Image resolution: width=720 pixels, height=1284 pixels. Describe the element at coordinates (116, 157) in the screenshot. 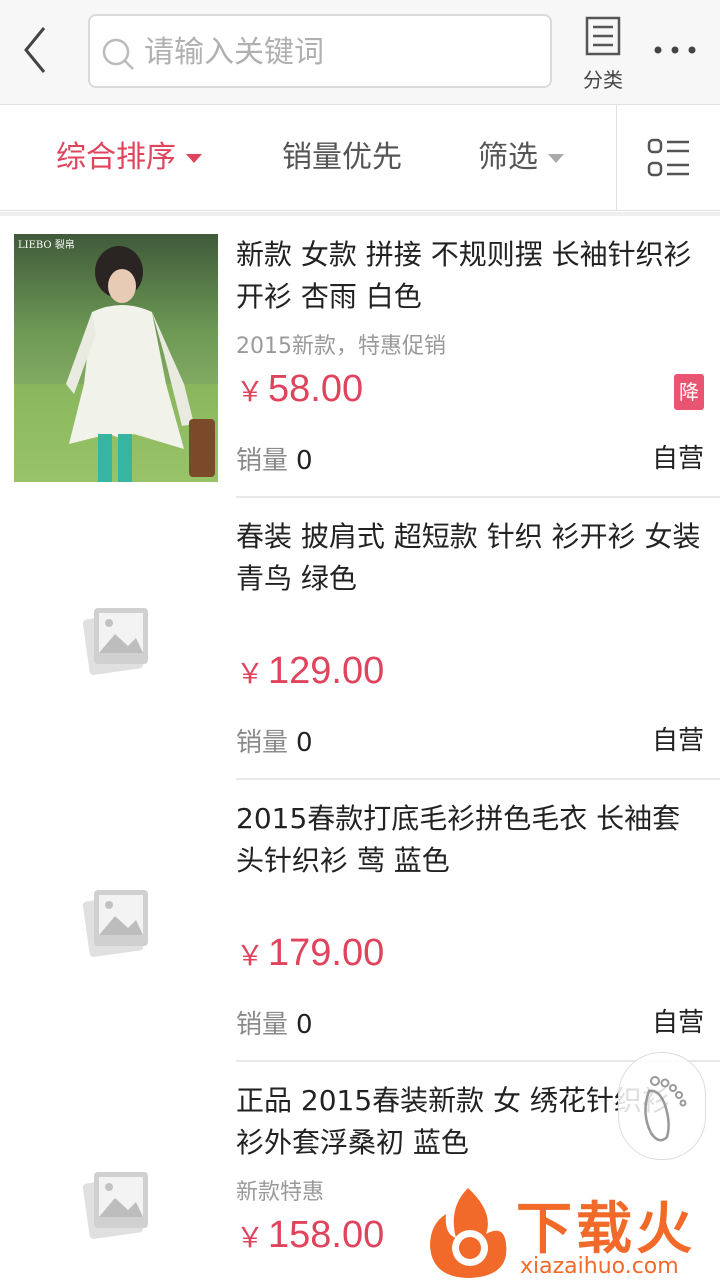

I see `tab-label: 综合排序` at that location.